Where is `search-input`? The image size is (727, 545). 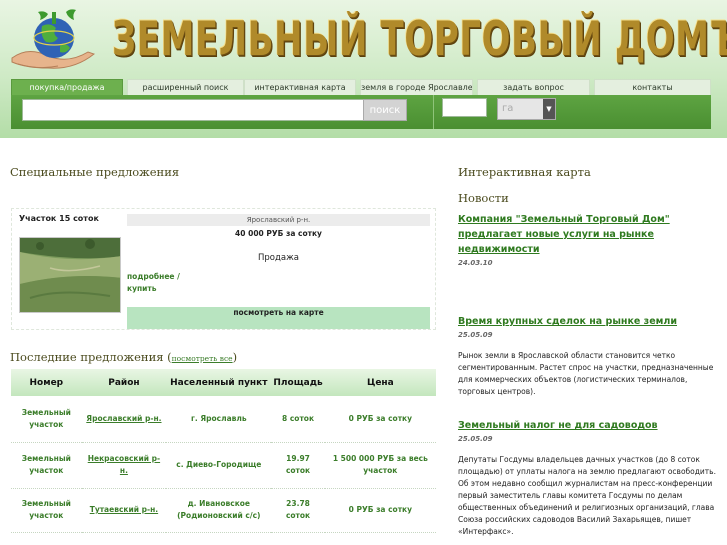
search-input is located at coordinates (196, 110).